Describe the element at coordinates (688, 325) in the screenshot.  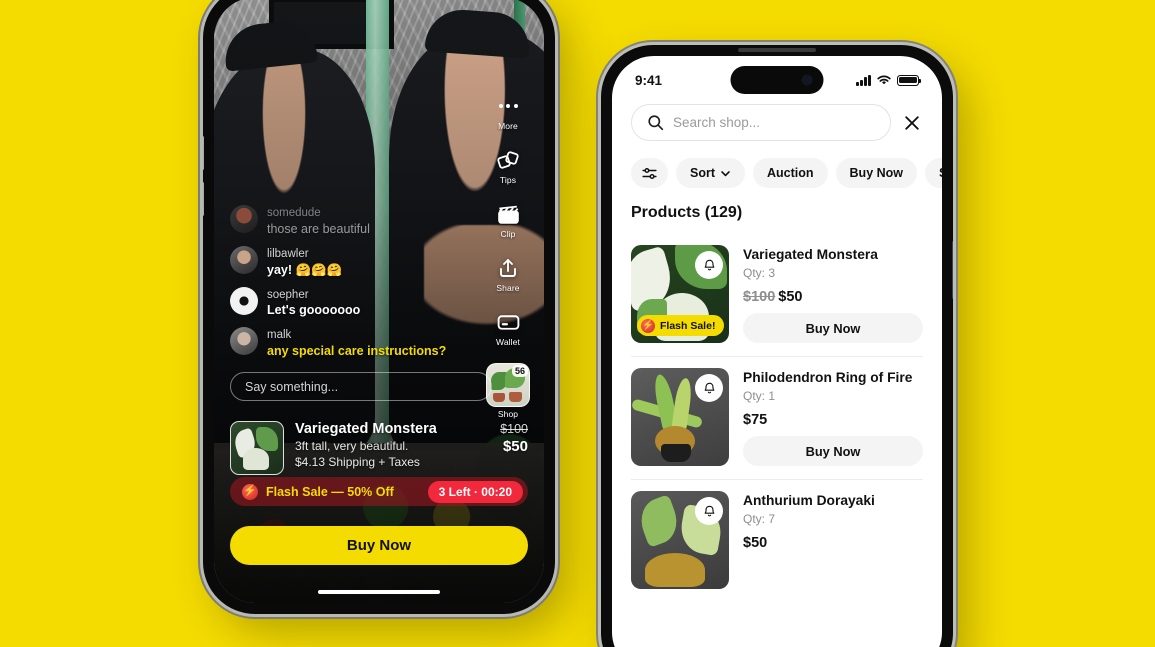
I see `flash-sale-tag-label: Flash Sale!` at that location.